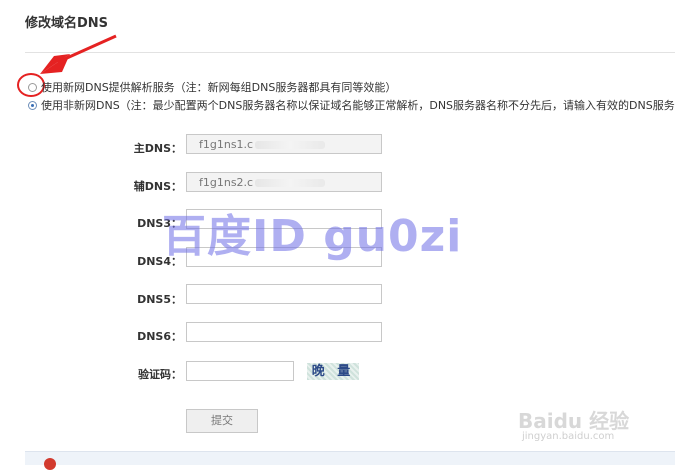 The height and width of the screenshot is (470, 675). I want to click on radio-custom-dns, so click(32, 105).